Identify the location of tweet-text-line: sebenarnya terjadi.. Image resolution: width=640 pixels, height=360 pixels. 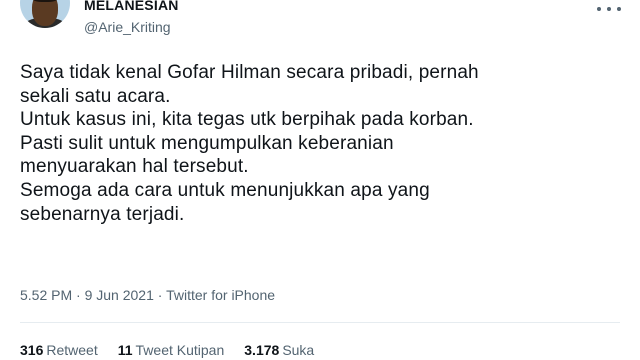
(102, 214).